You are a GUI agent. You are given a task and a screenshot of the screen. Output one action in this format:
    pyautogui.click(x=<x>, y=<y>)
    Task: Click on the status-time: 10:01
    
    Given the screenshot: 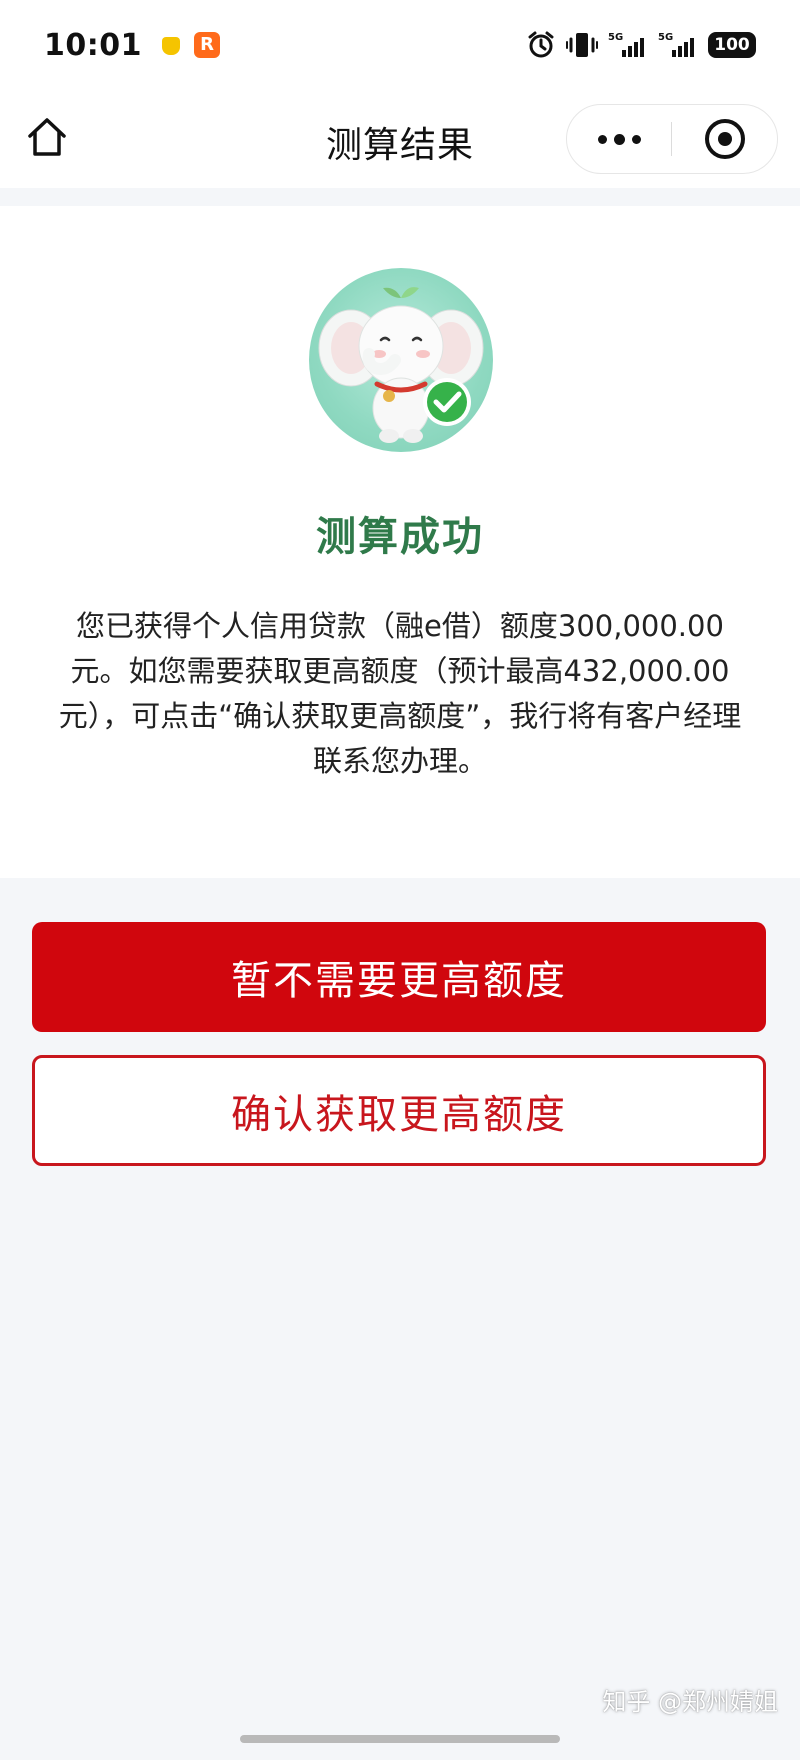 What is the action you would take?
    pyautogui.click(x=93, y=45)
    